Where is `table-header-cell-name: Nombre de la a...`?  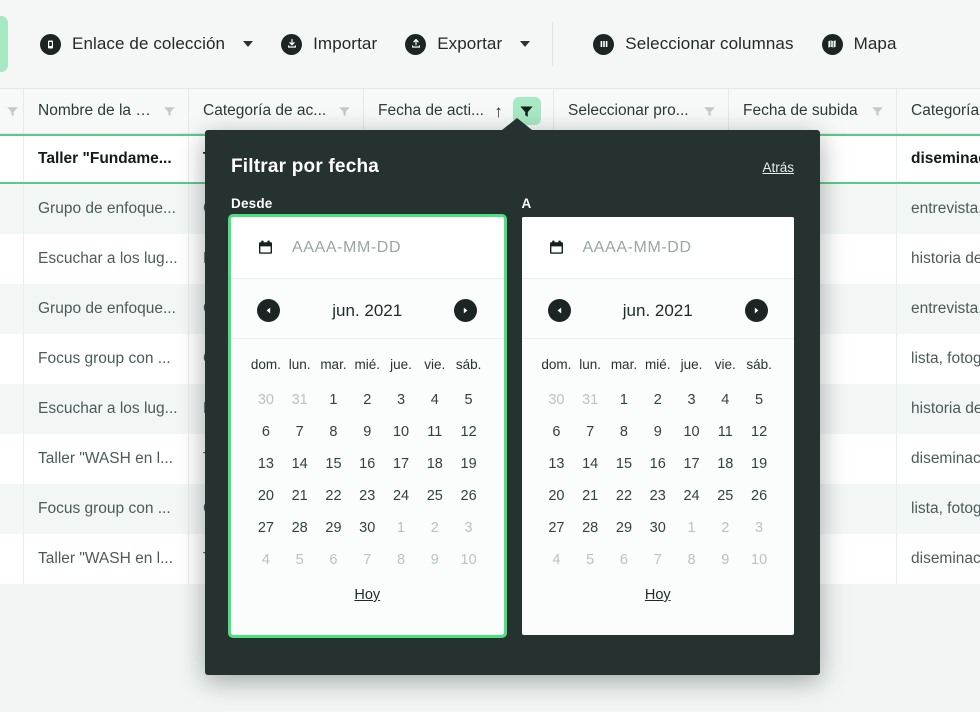 table-header-cell-name: Nombre de la a... is located at coordinates (106, 111).